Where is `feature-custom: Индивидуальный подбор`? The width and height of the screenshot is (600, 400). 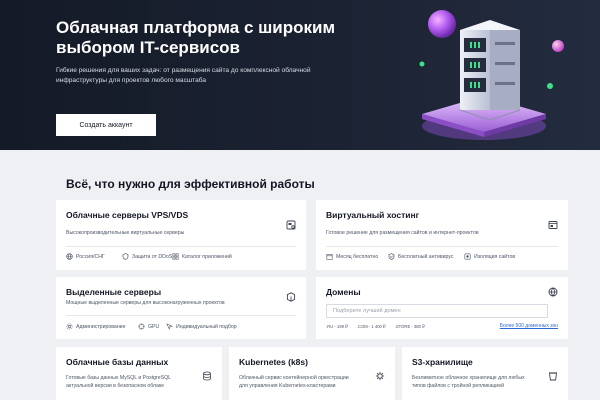
feature-custom: Индивидуальный подбор is located at coordinates (201, 326).